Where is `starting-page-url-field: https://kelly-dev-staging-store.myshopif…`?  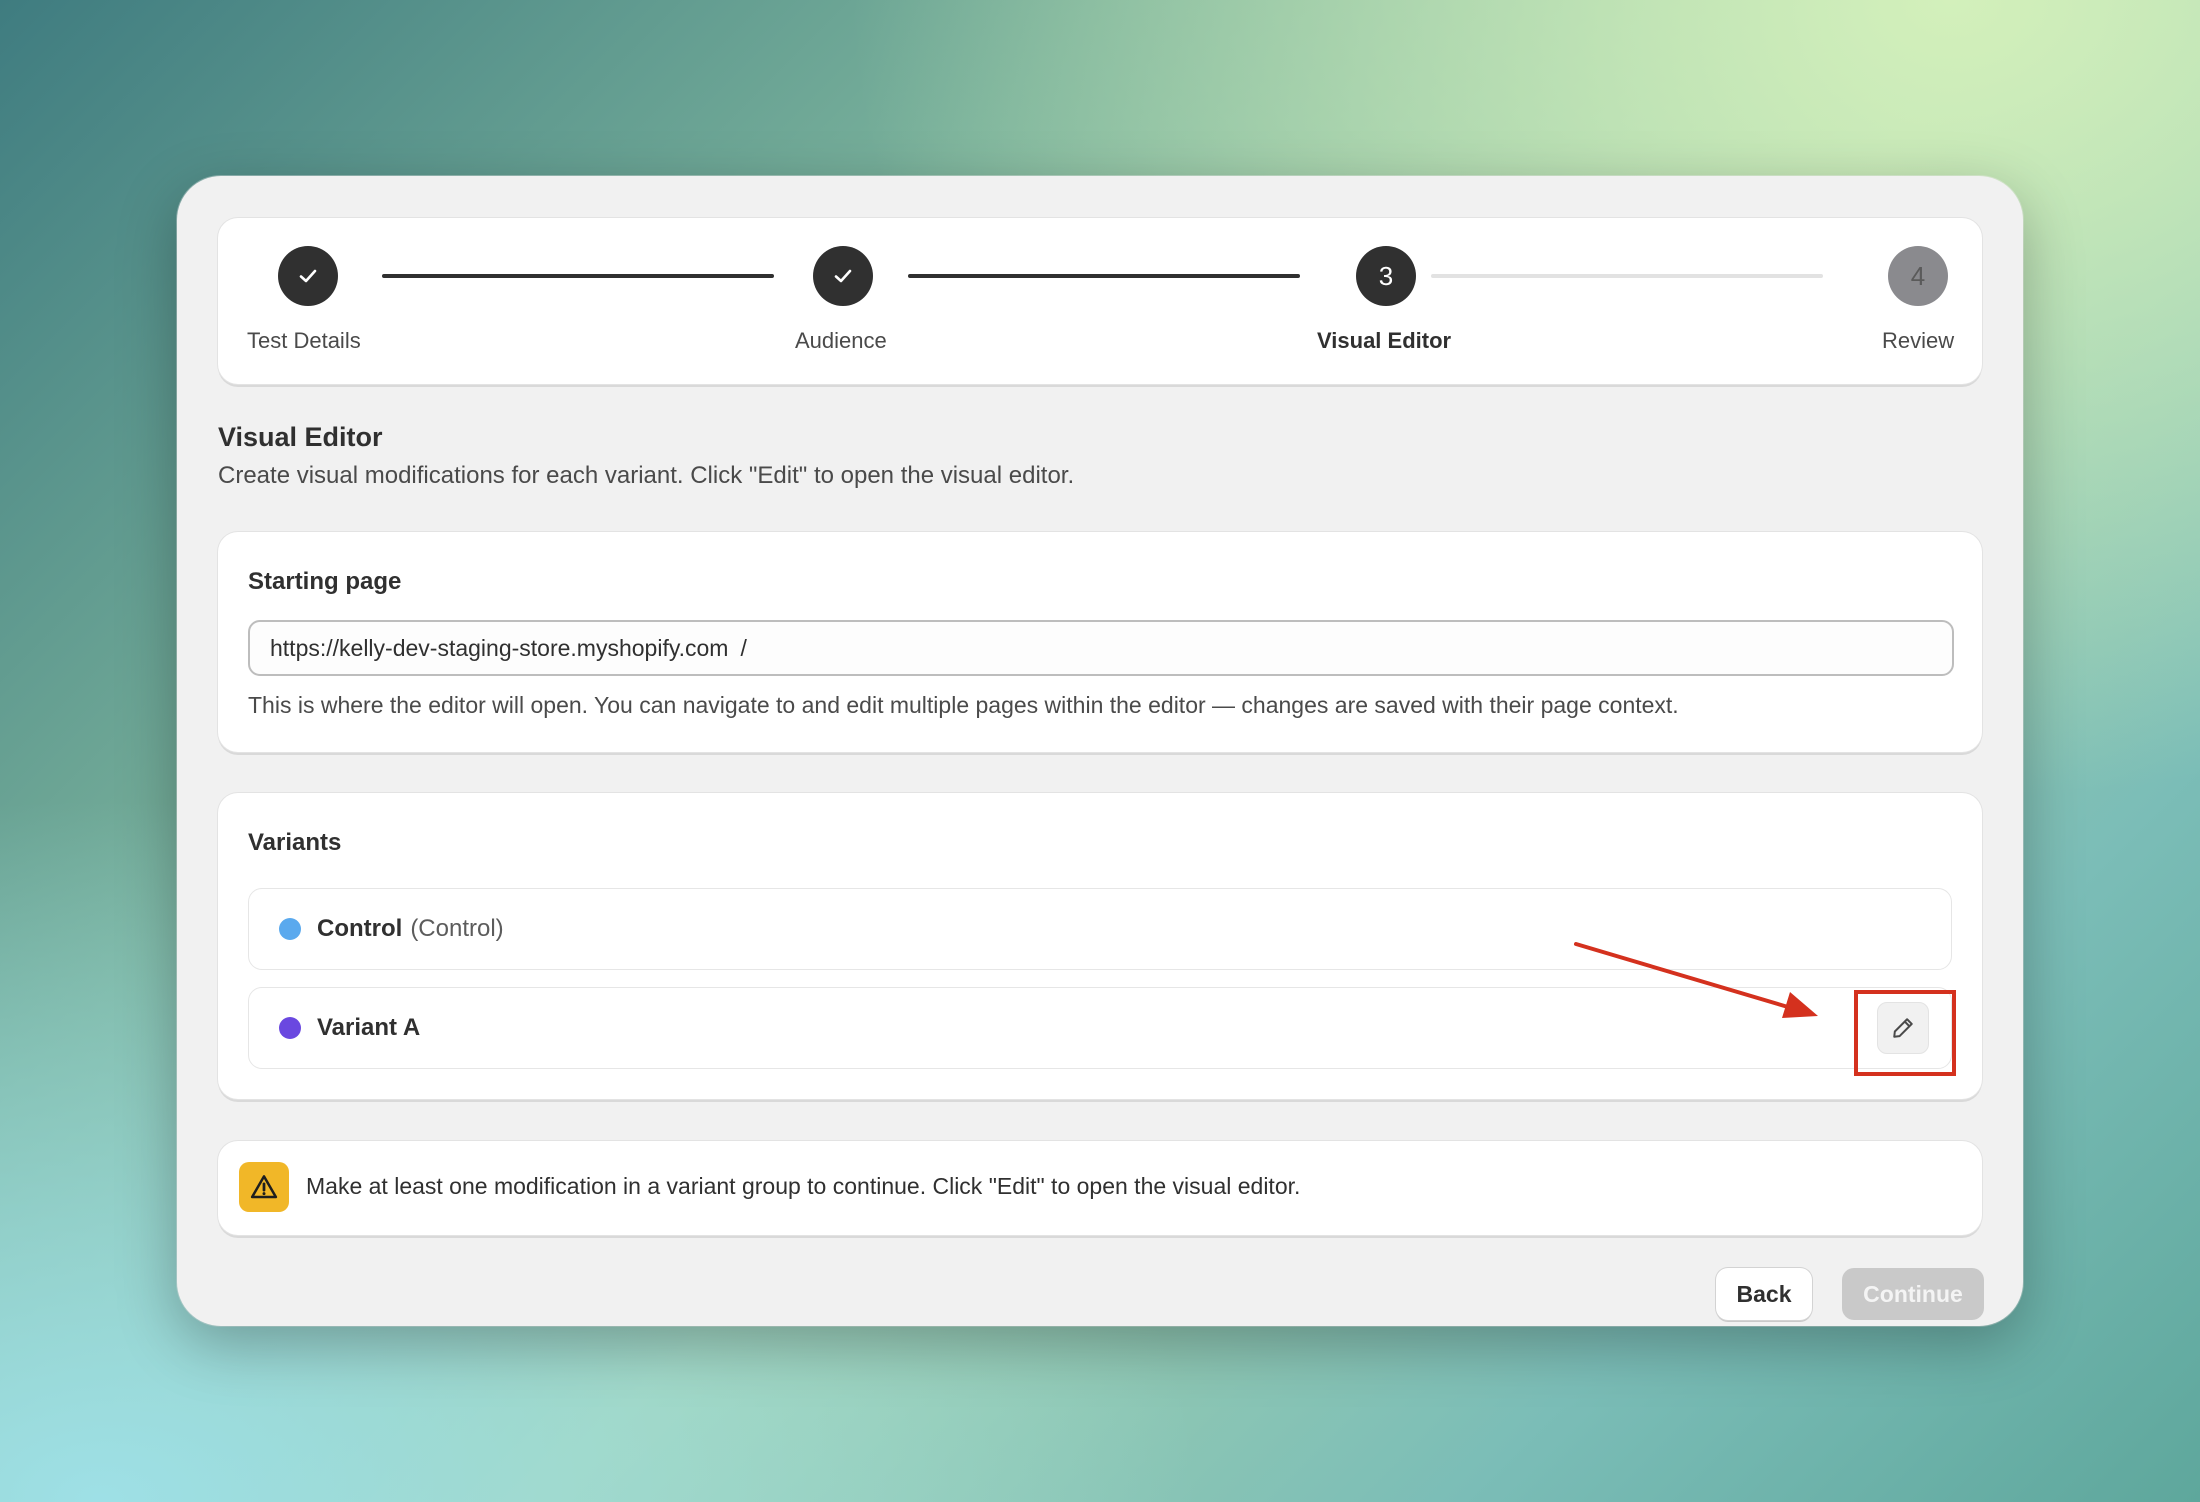 starting-page-url-field: https://kelly-dev-staging-store.myshopif… is located at coordinates (1101, 648).